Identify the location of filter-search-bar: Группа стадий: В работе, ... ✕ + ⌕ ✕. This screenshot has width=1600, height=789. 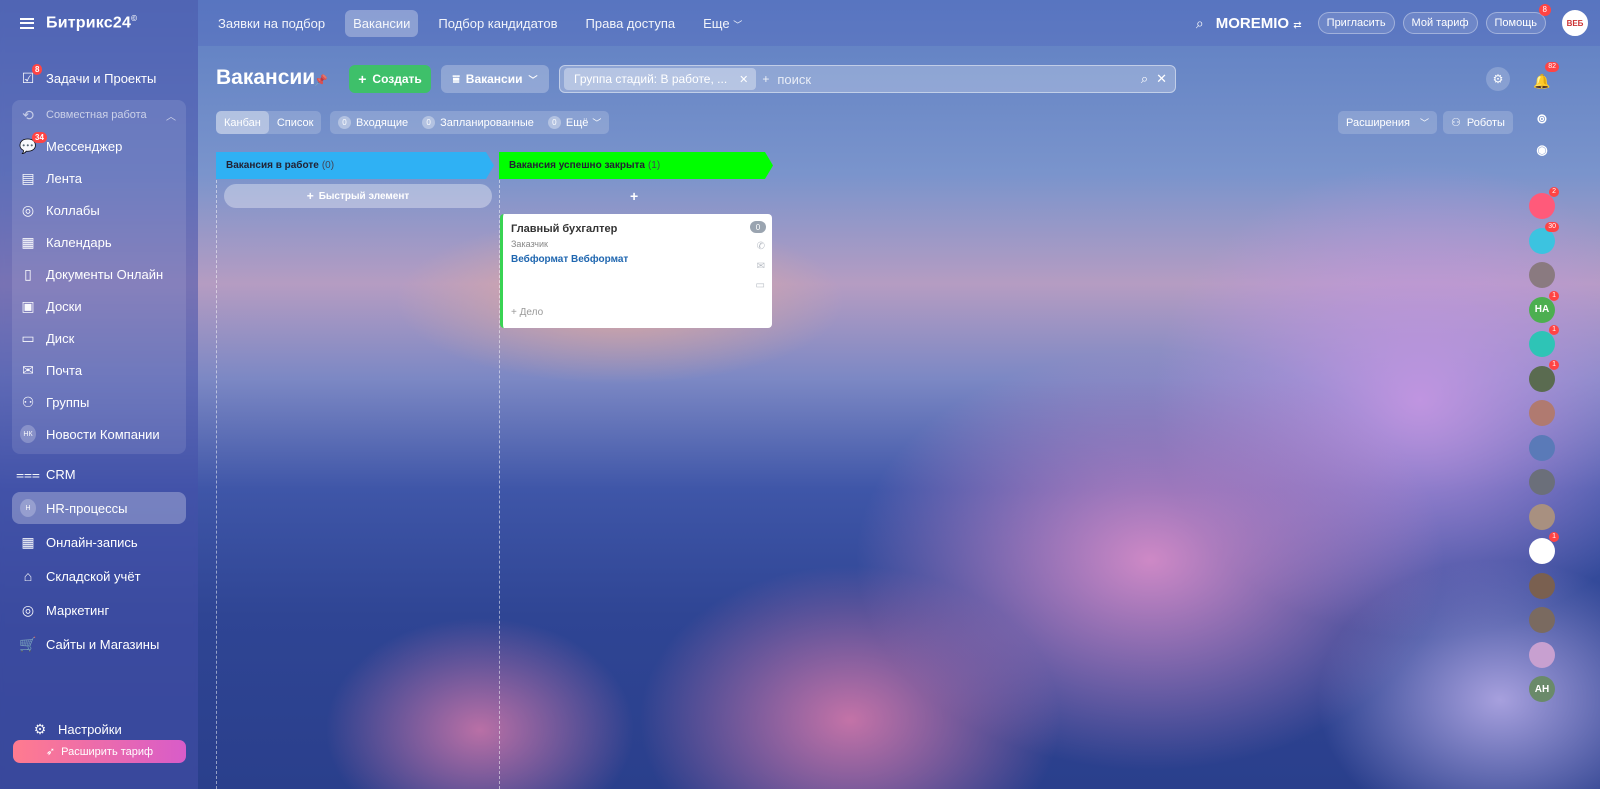
(867, 79).